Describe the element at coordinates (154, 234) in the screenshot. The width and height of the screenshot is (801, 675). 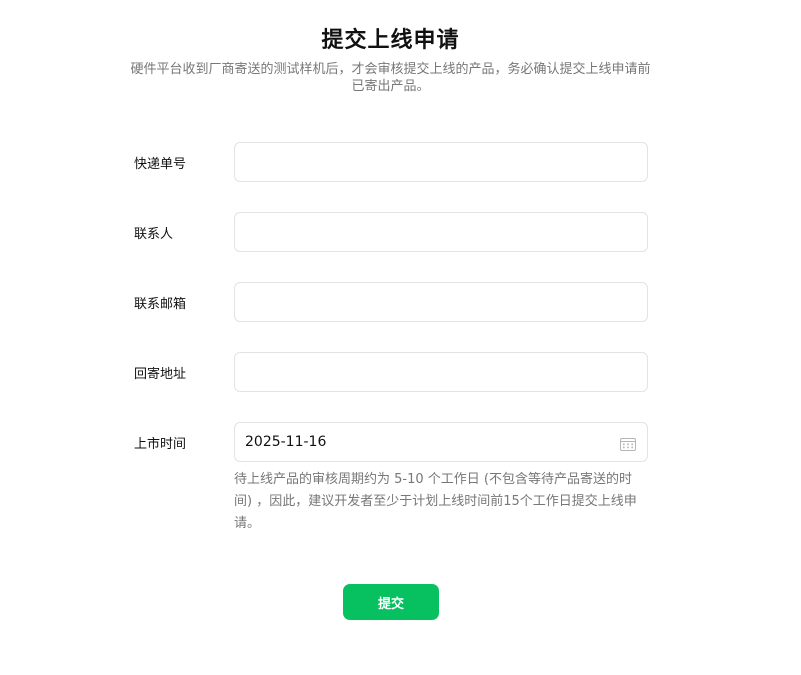
I see `contact-person-label: 联系人` at that location.